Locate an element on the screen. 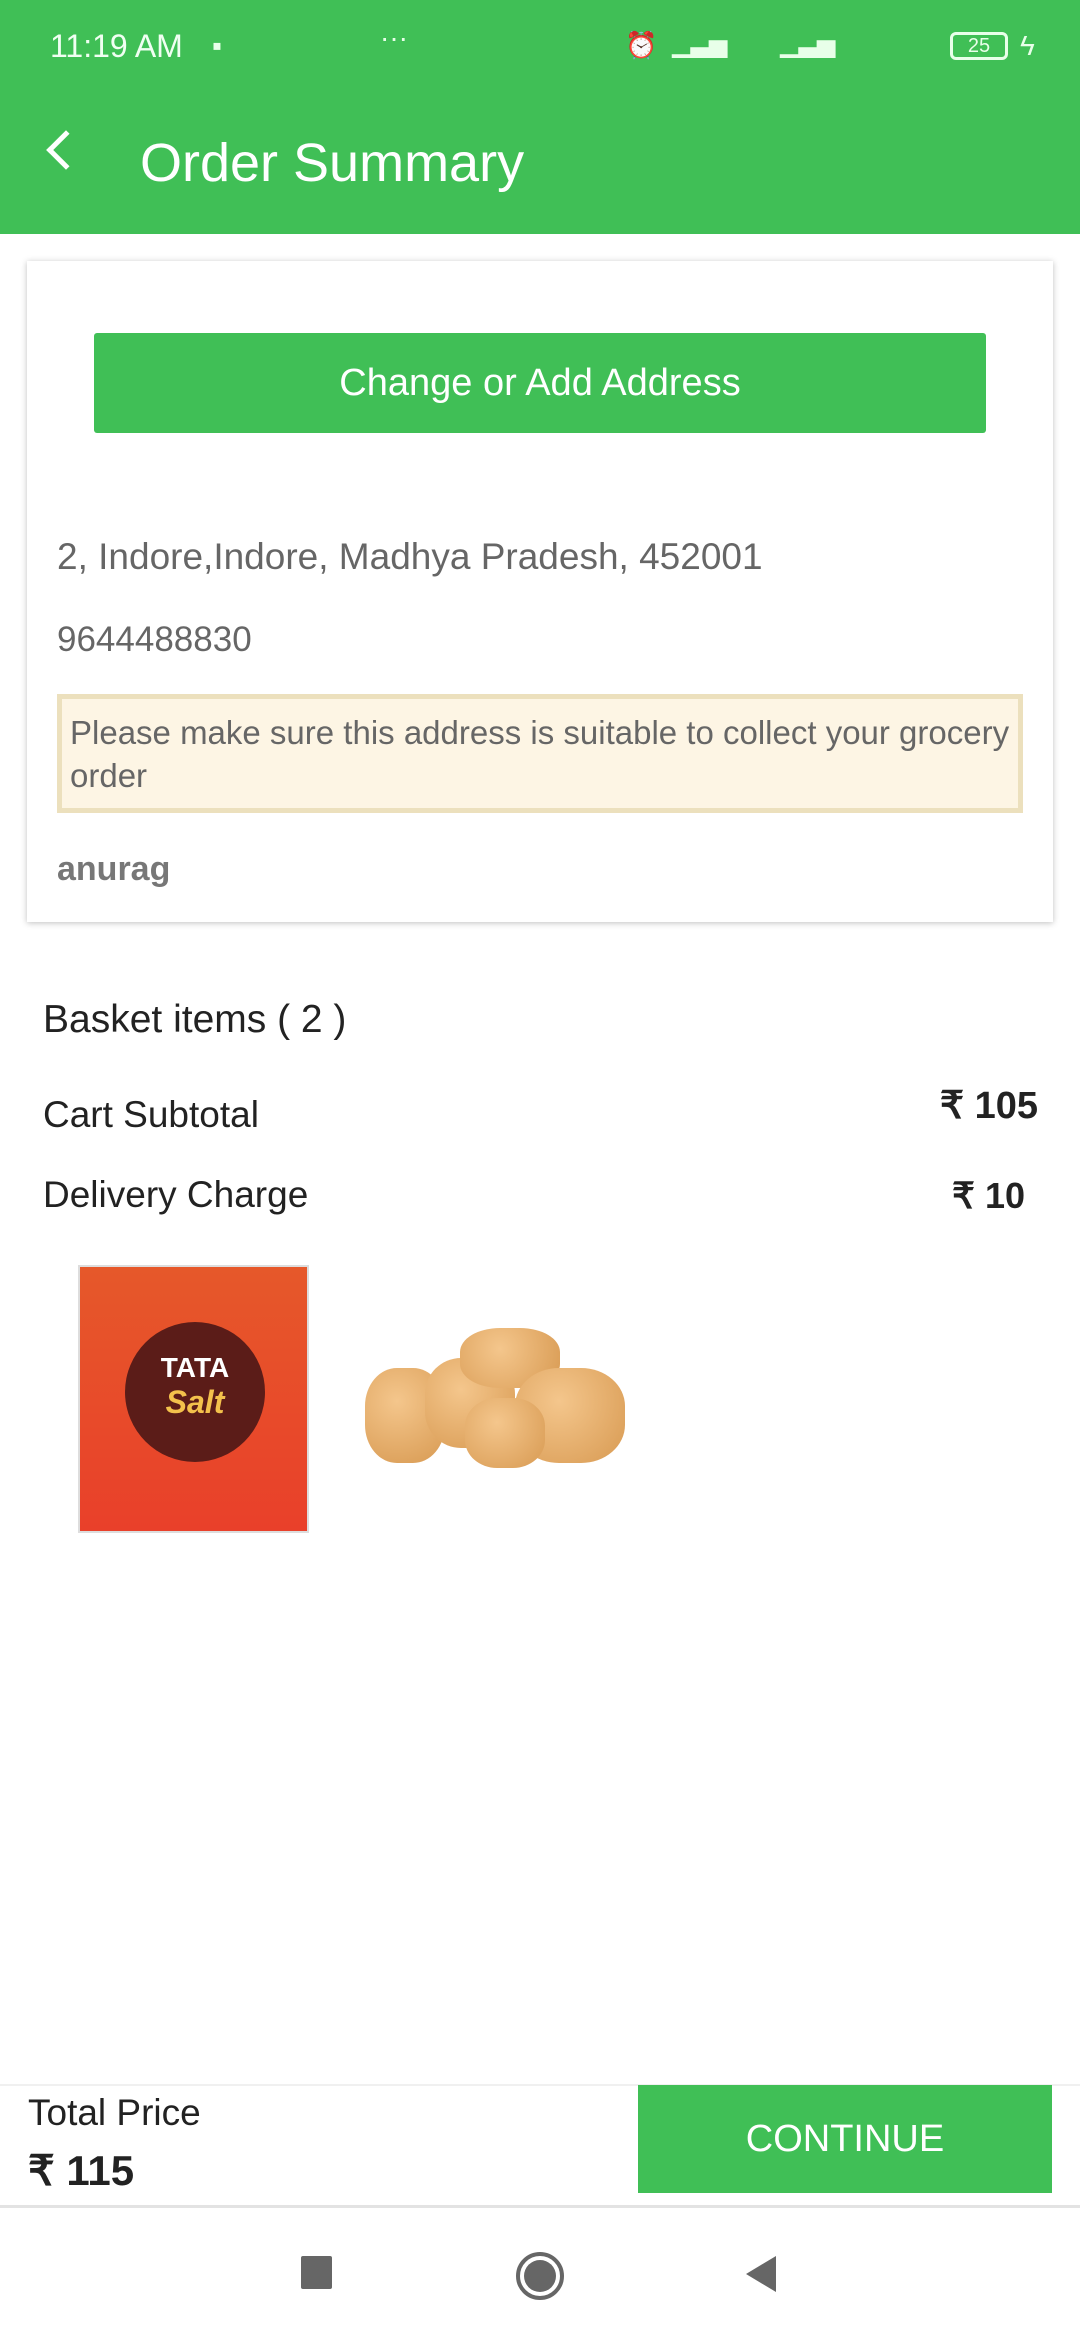  message-icon: ▪ is located at coordinates (217, 45).